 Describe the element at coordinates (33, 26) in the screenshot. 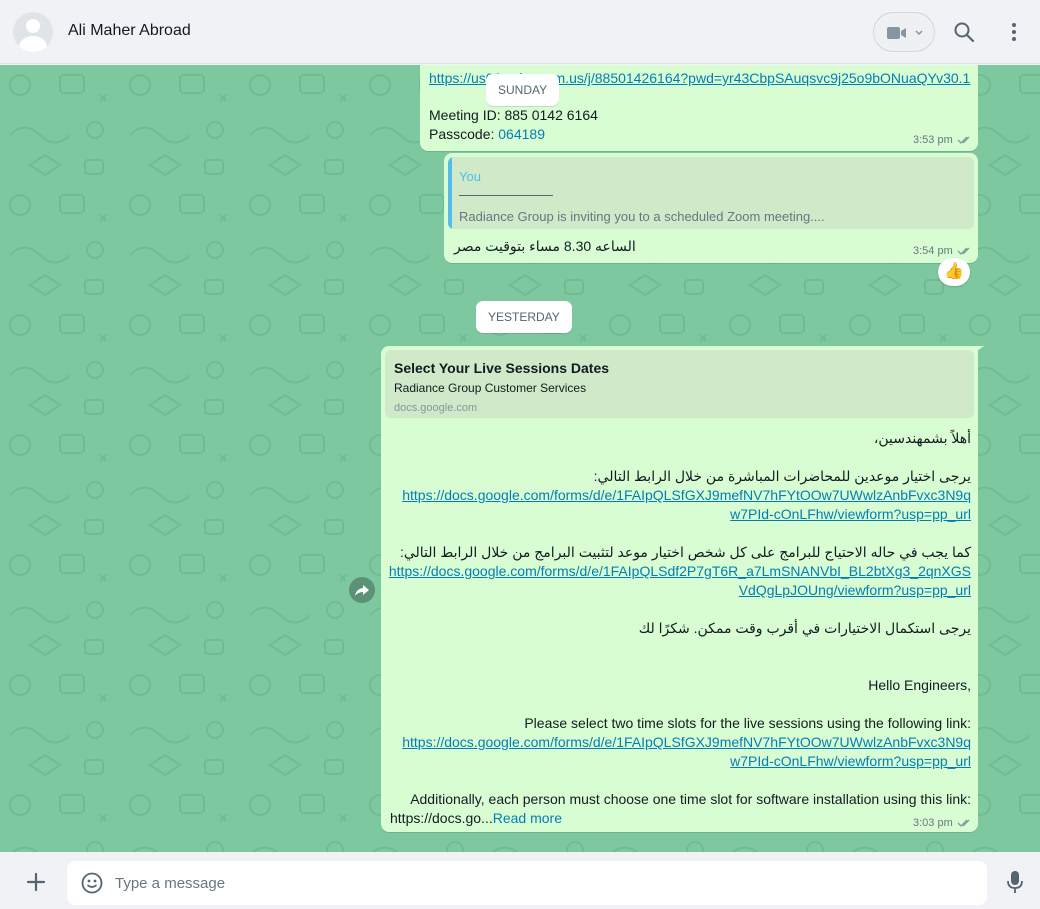

I see `avatar-head-shape` at that location.